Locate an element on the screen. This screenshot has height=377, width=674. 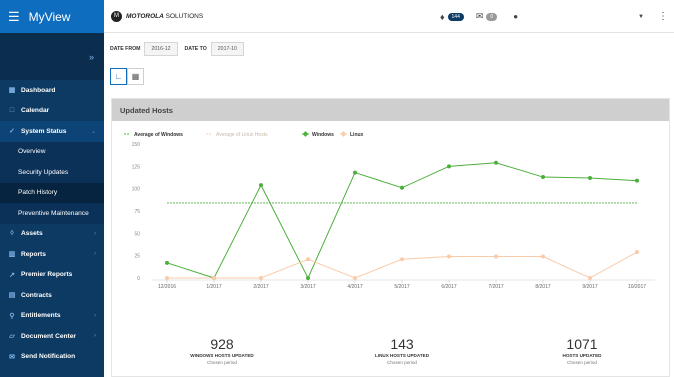
caret-down-icon: ▼ is located at coordinates (641, 17).